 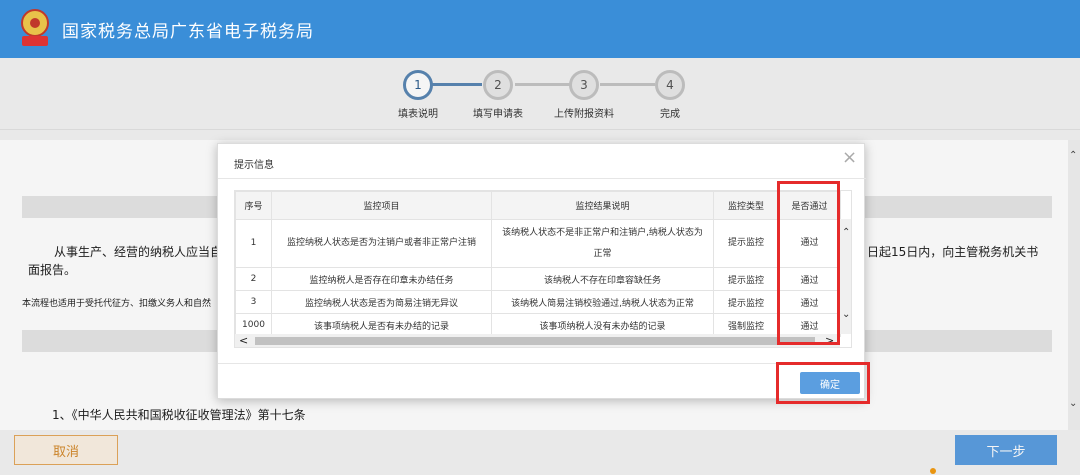 I want to click on cell-item: 监控纳税人状态是否为简易注销无异议, so click(x=381, y=302).